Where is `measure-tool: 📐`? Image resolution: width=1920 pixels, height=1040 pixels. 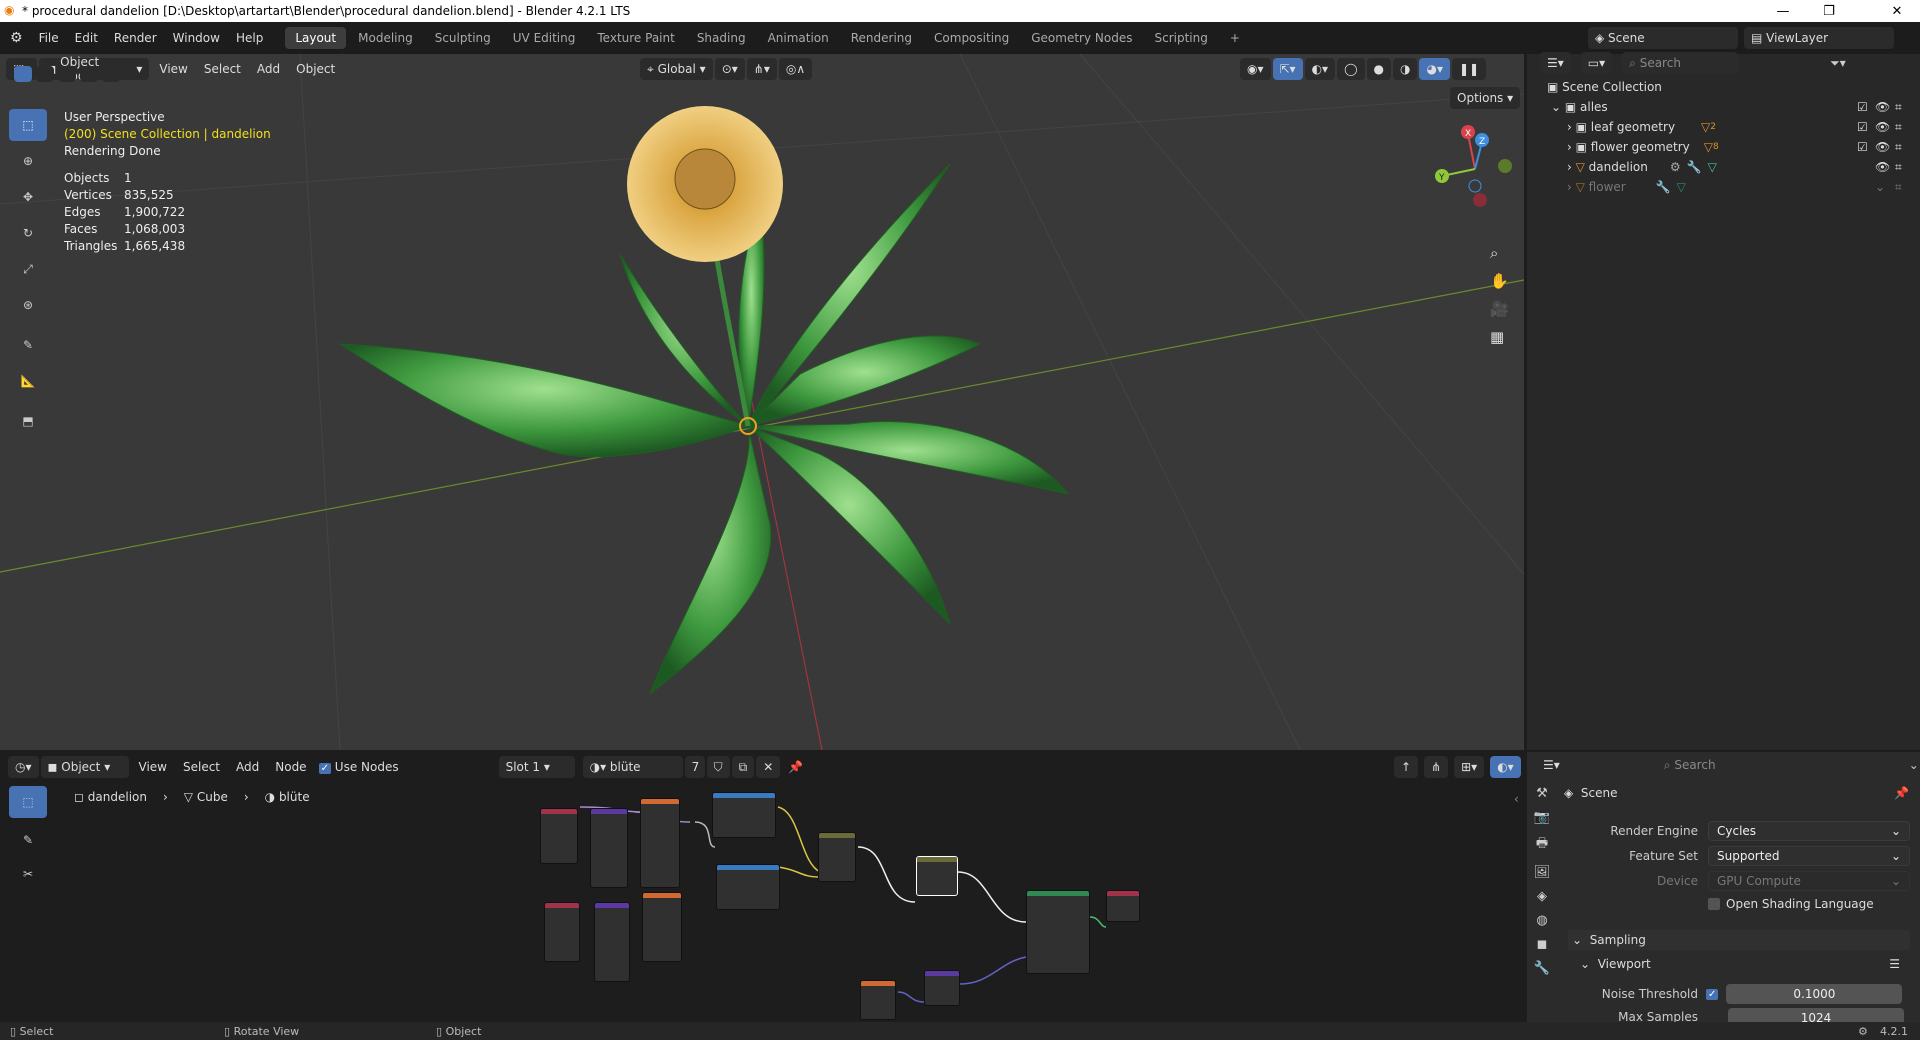 measure-tool: 📐 is located at coordinates (28, 381).